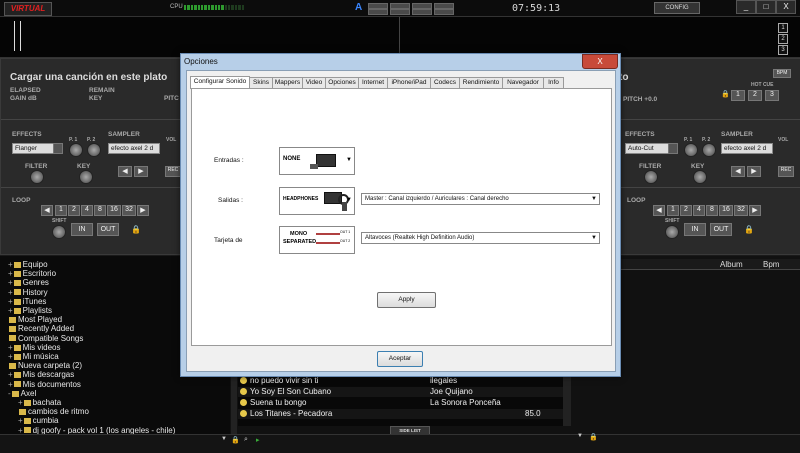 This screenshot has width=800, height=453. Describe the element at coordinates (34, 148) in the screenshot. I see `effect-select: Flanger` at that location.